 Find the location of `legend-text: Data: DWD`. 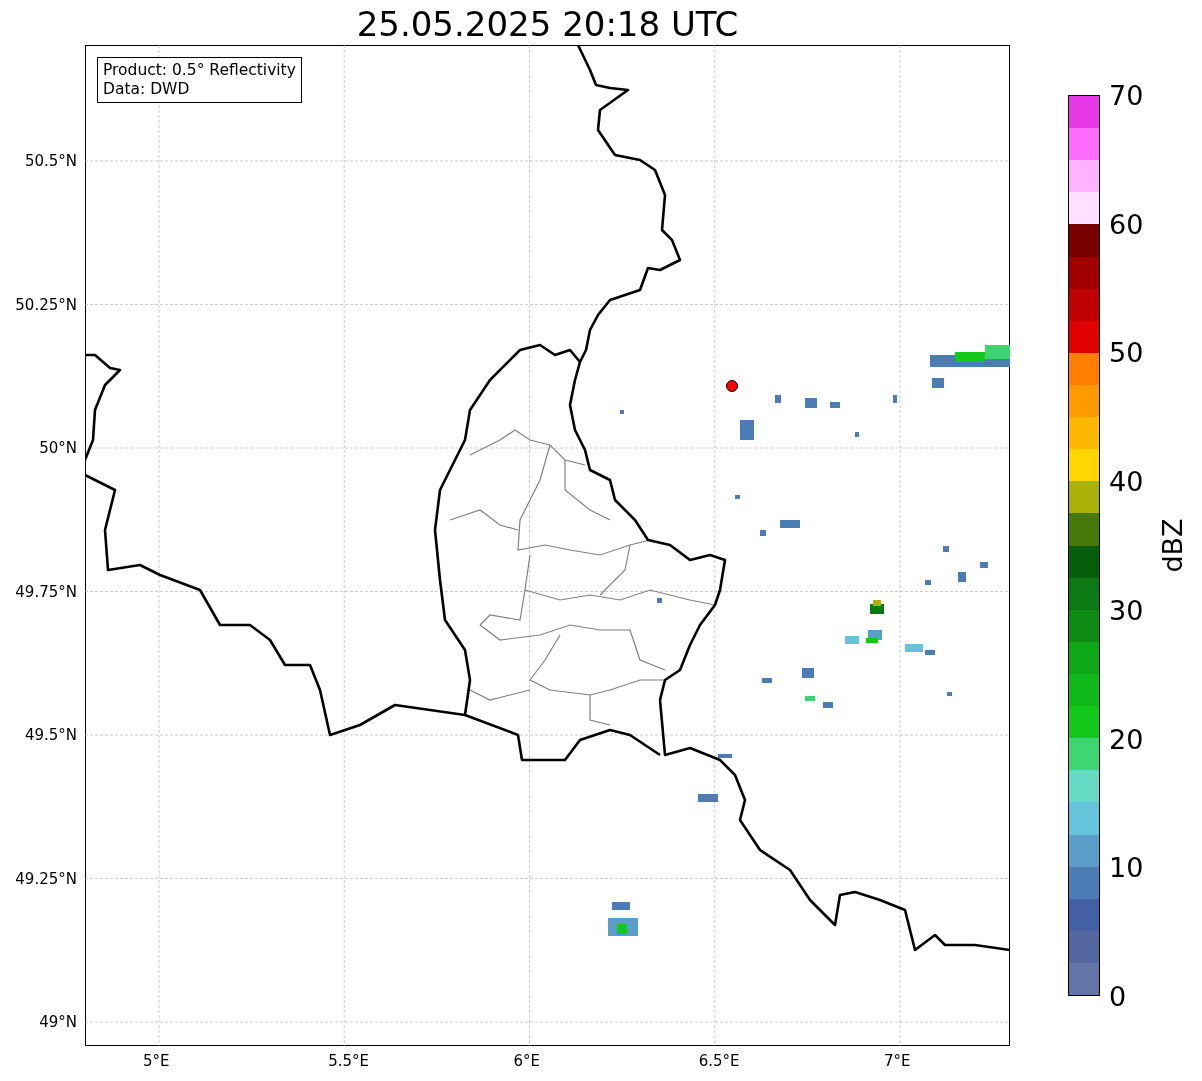

legend-text: Data: DWD is located at coordinates (147, 89).